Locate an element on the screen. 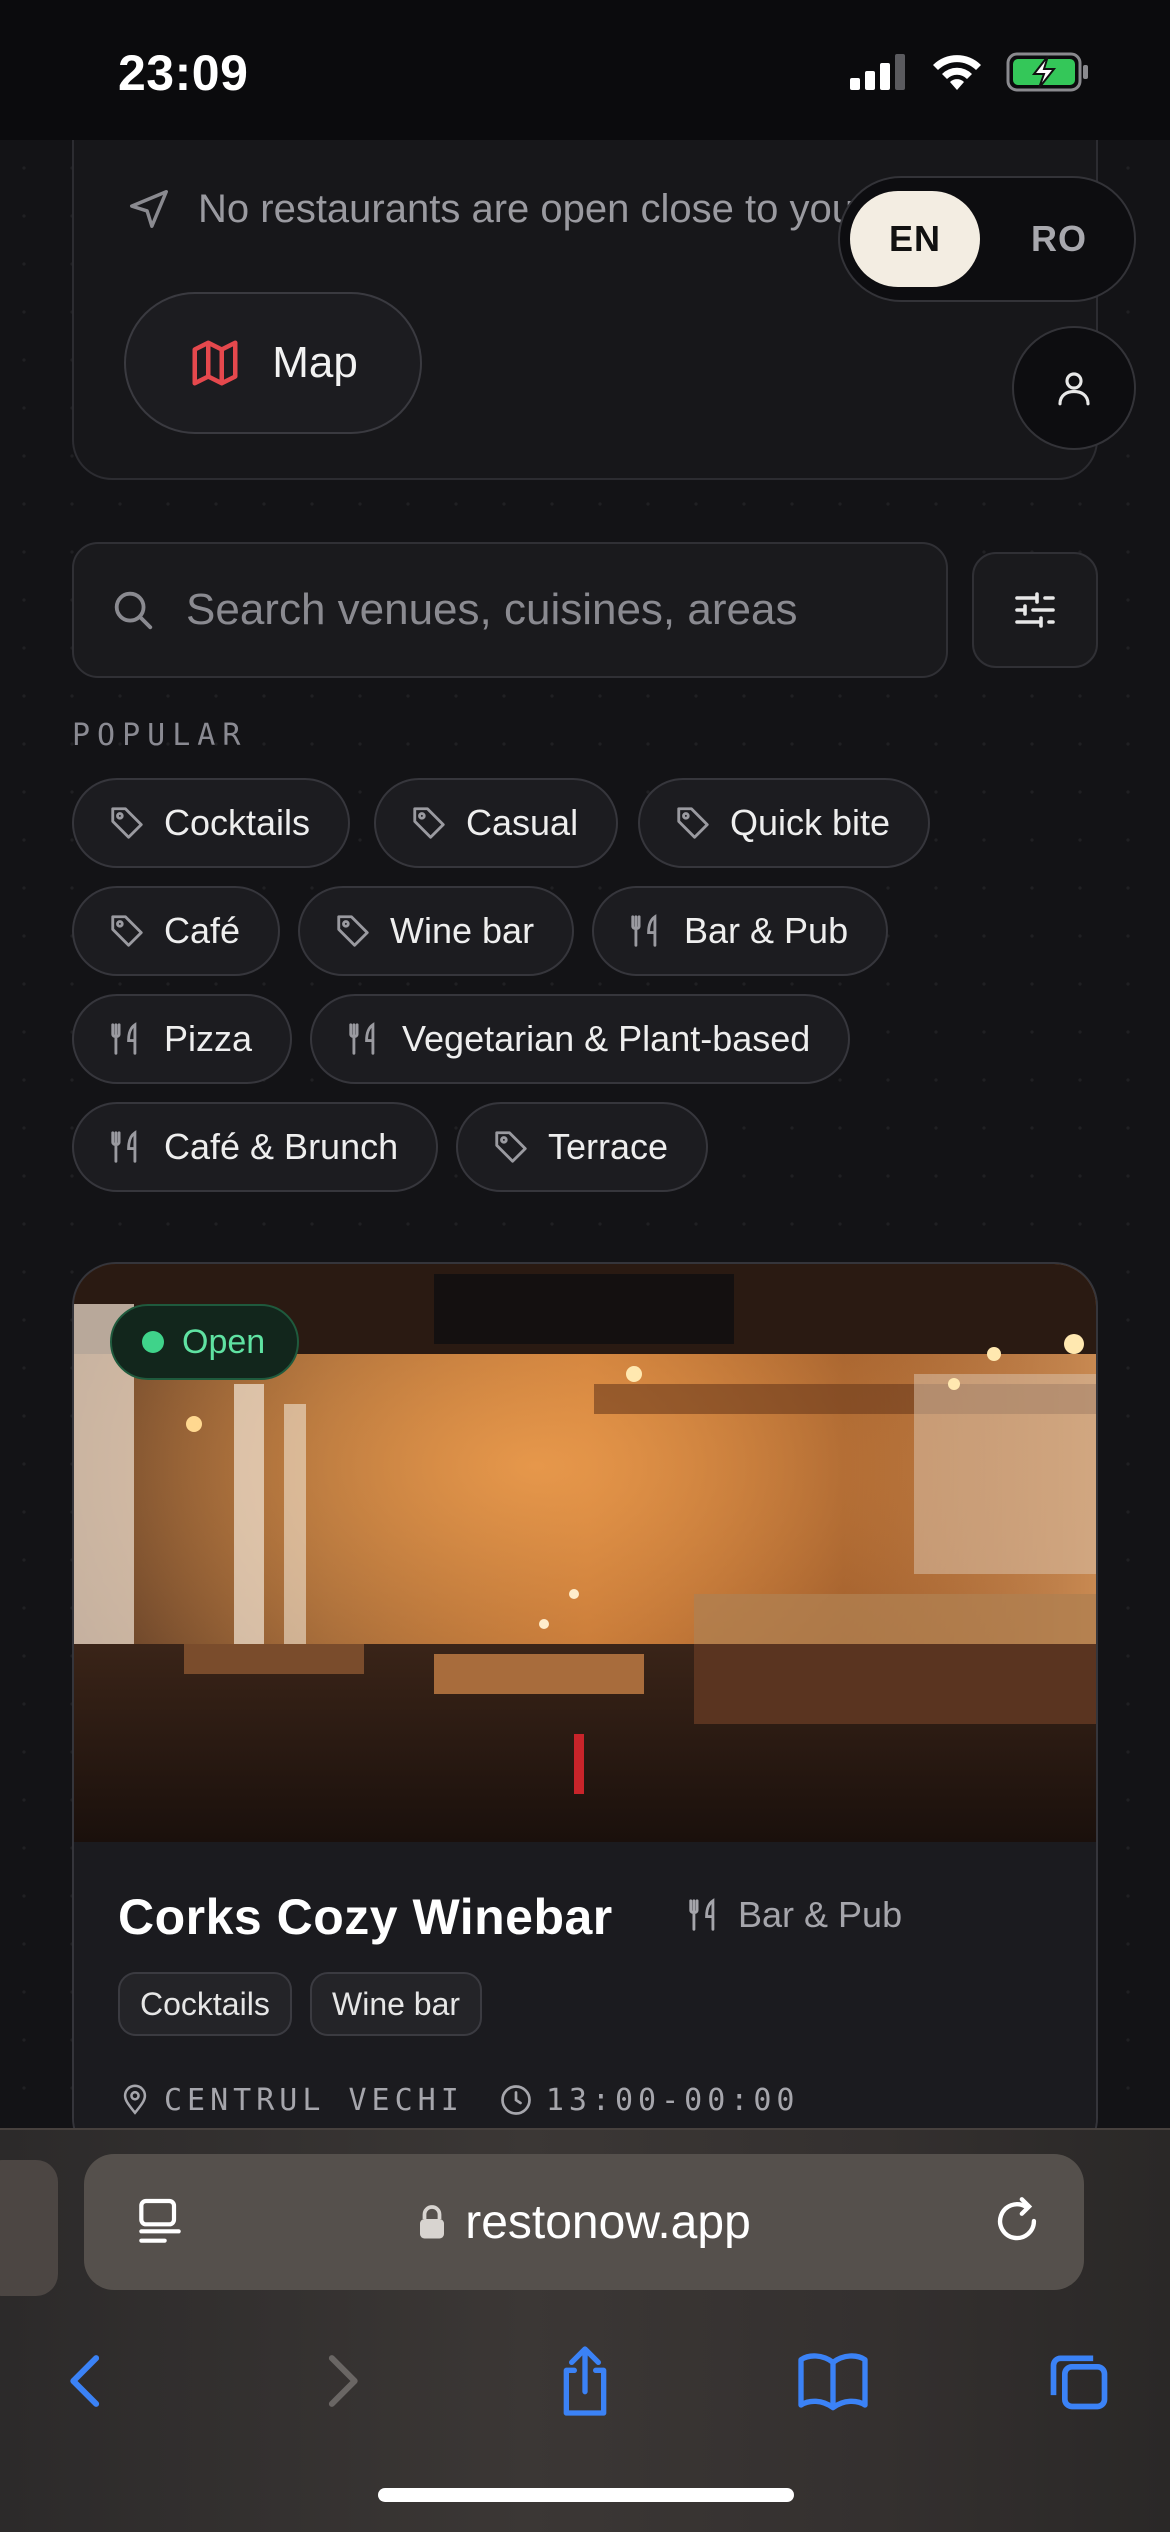  profile-button is located at coordinates (1074, 388).